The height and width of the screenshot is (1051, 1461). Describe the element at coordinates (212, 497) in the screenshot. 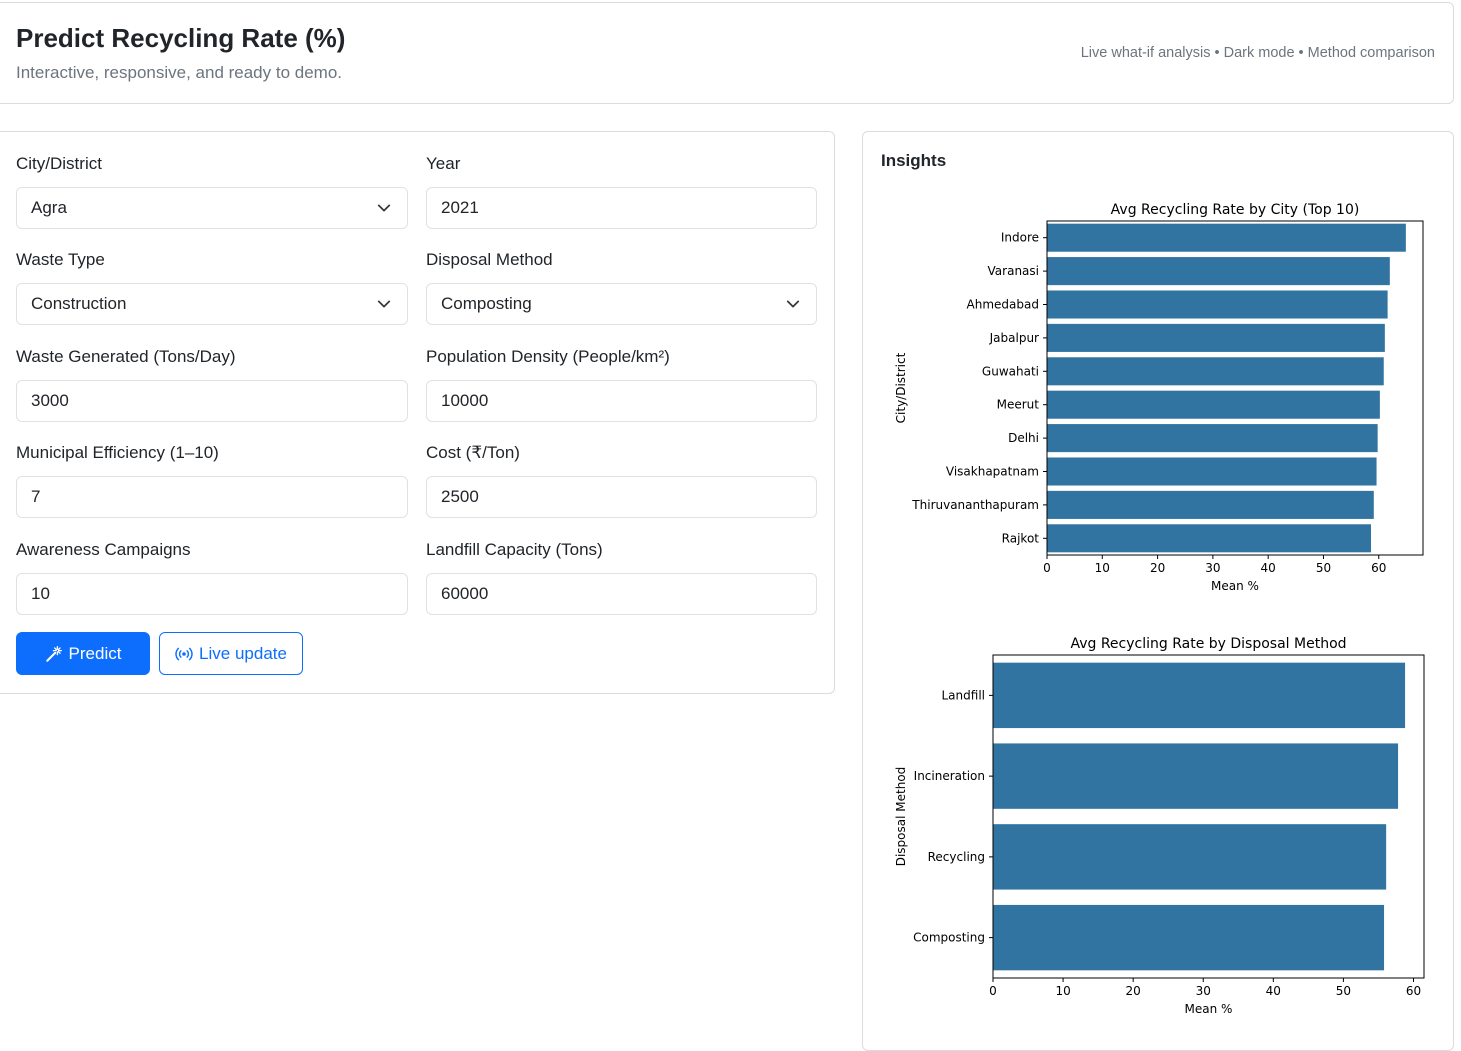

I see `municipal-efficiency-input: 7` at that location.